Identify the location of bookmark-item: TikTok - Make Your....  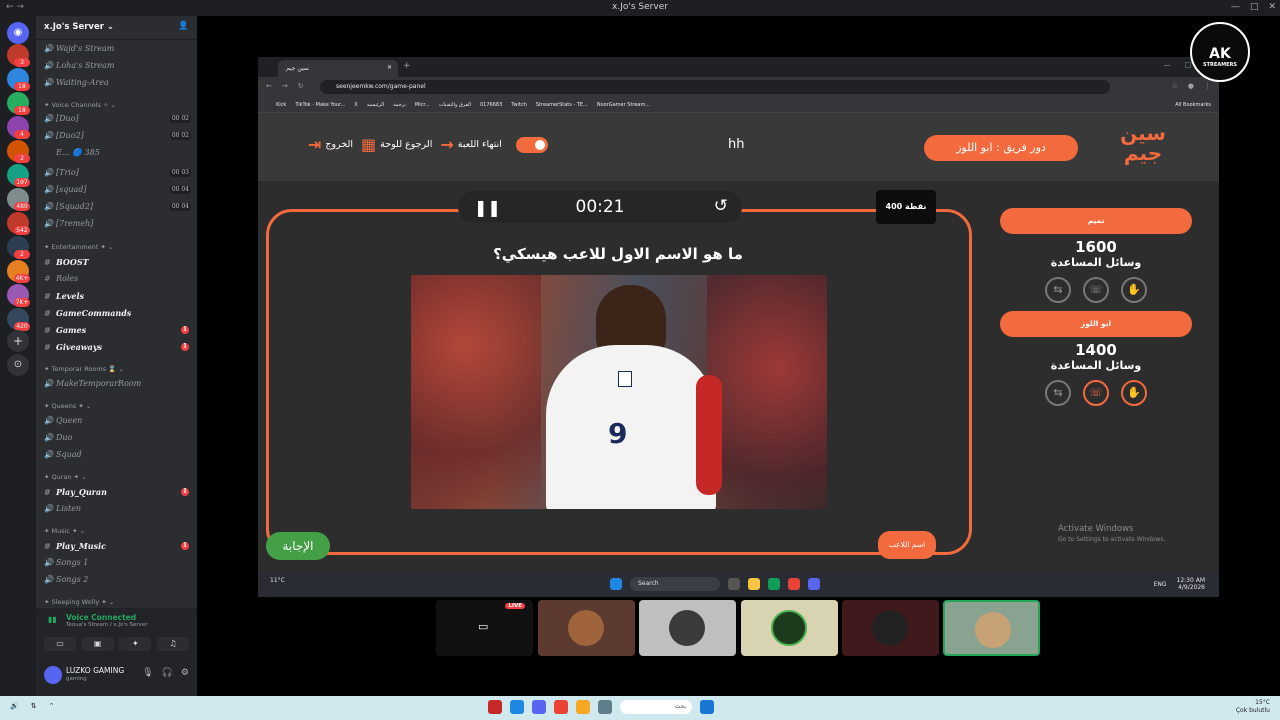
(320, 104).